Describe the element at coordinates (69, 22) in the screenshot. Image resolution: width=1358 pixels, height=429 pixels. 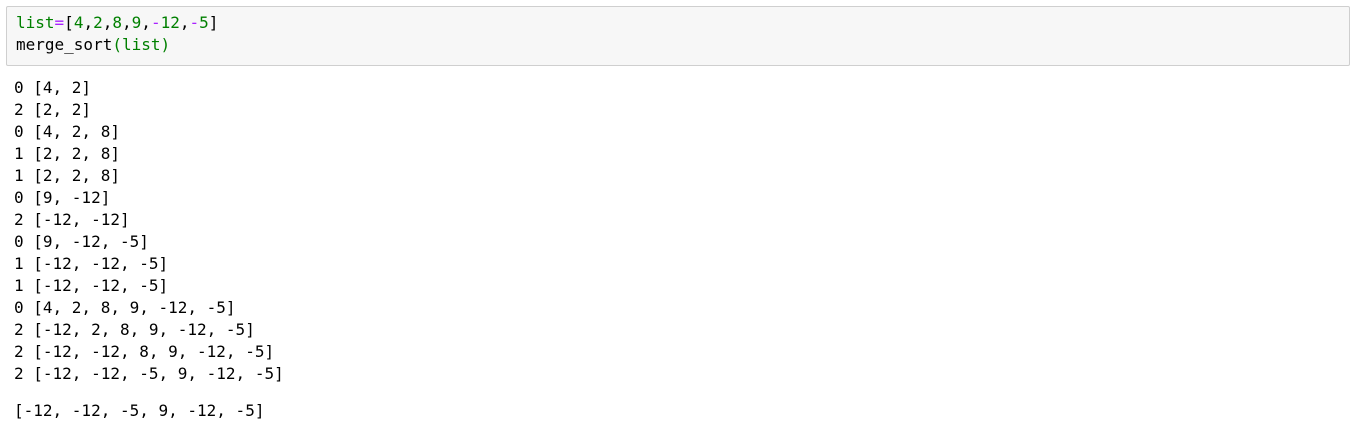
I see `open-bracket: [` at that location.